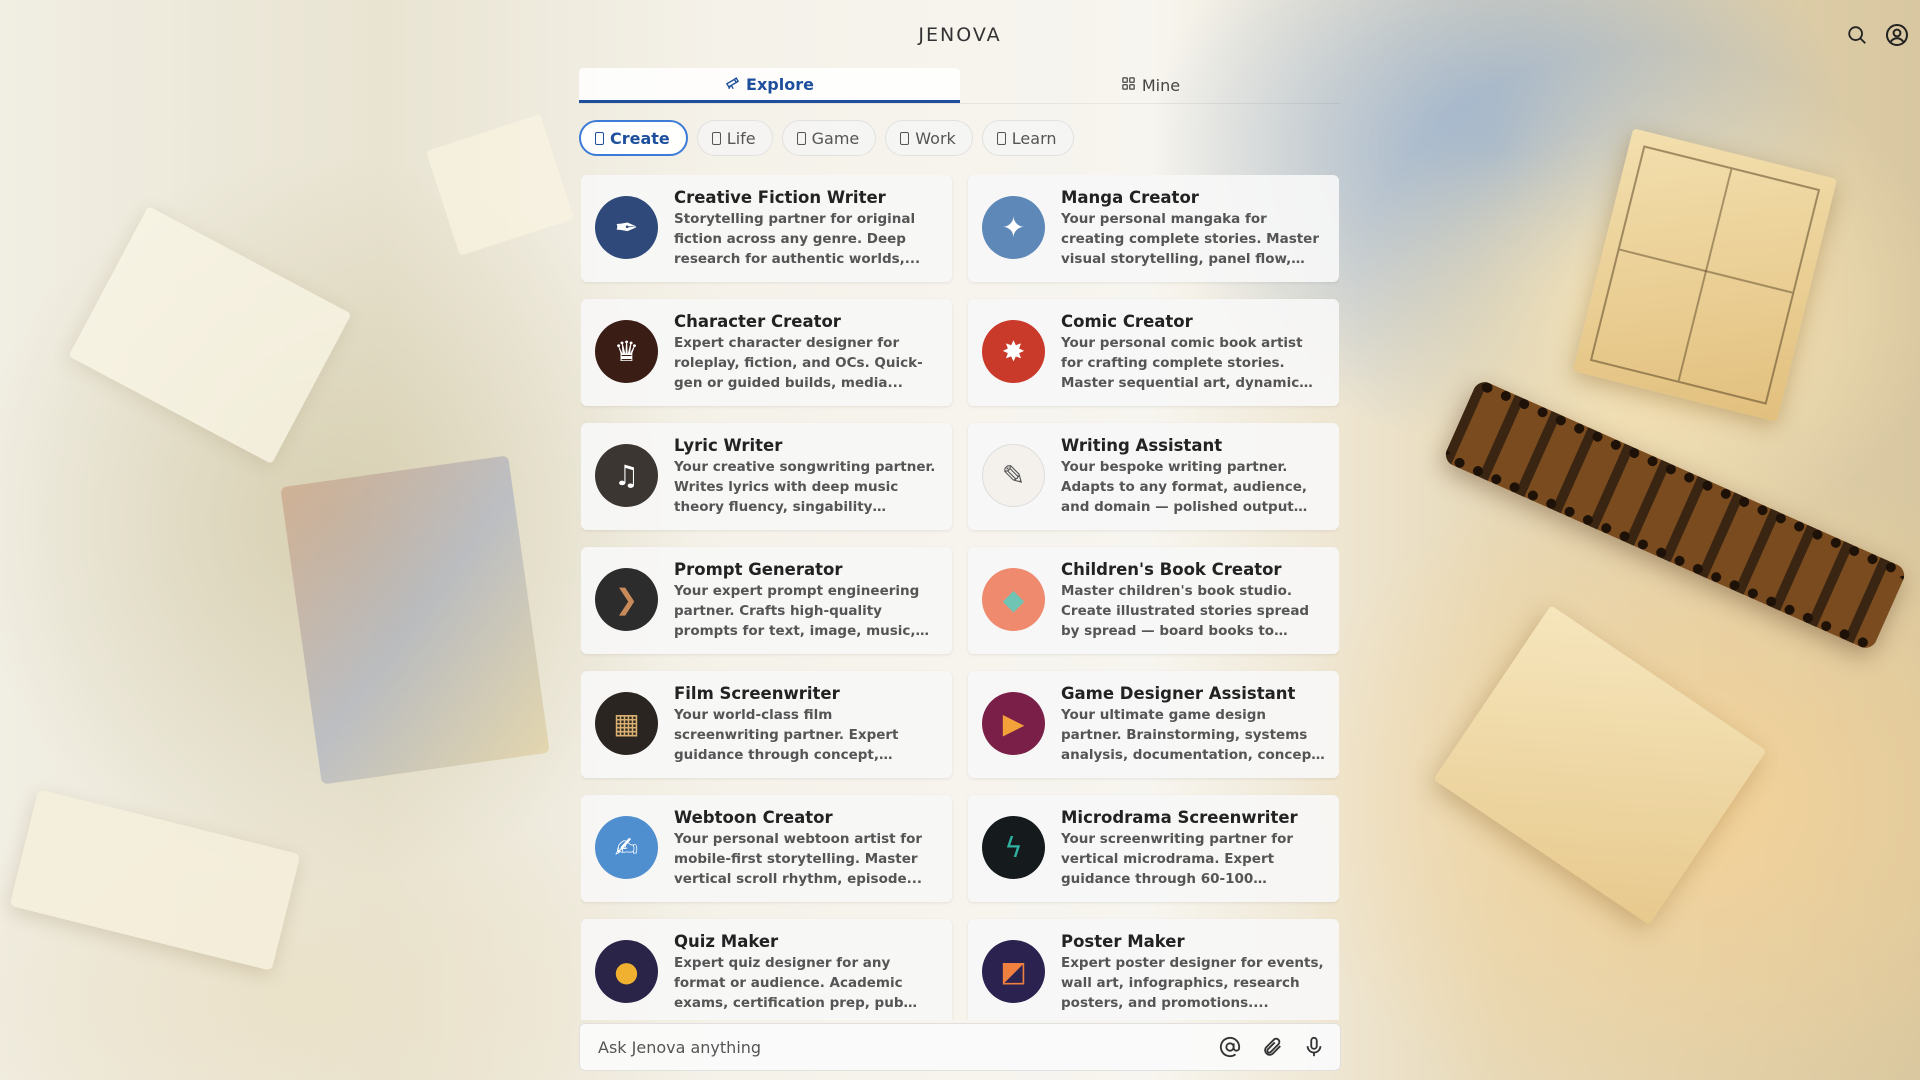 This screenshot has width=1920, height=1080. I want to click on grid-icon, so click(1128, 85).